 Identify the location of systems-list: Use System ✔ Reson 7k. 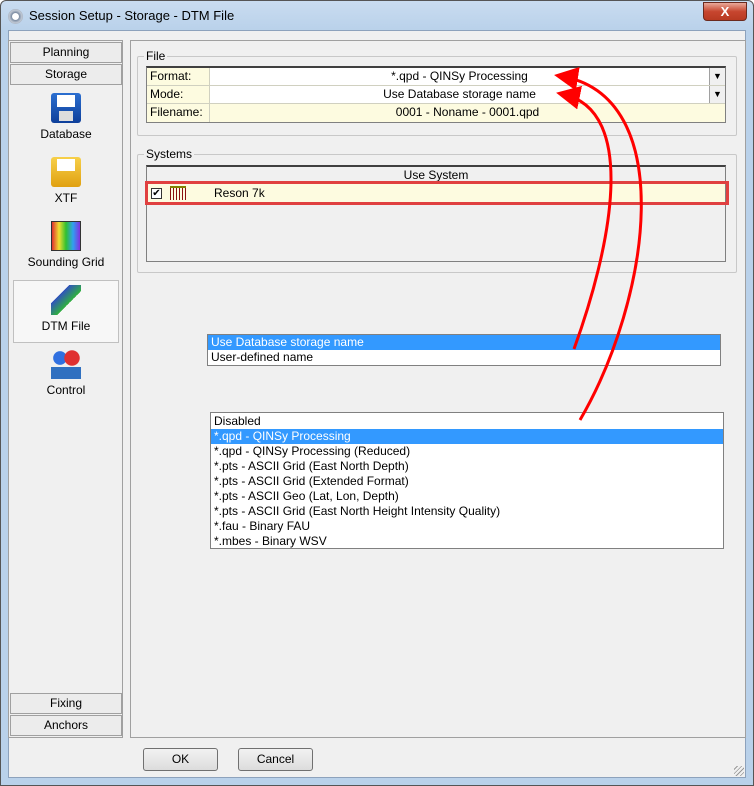
(436, 213).